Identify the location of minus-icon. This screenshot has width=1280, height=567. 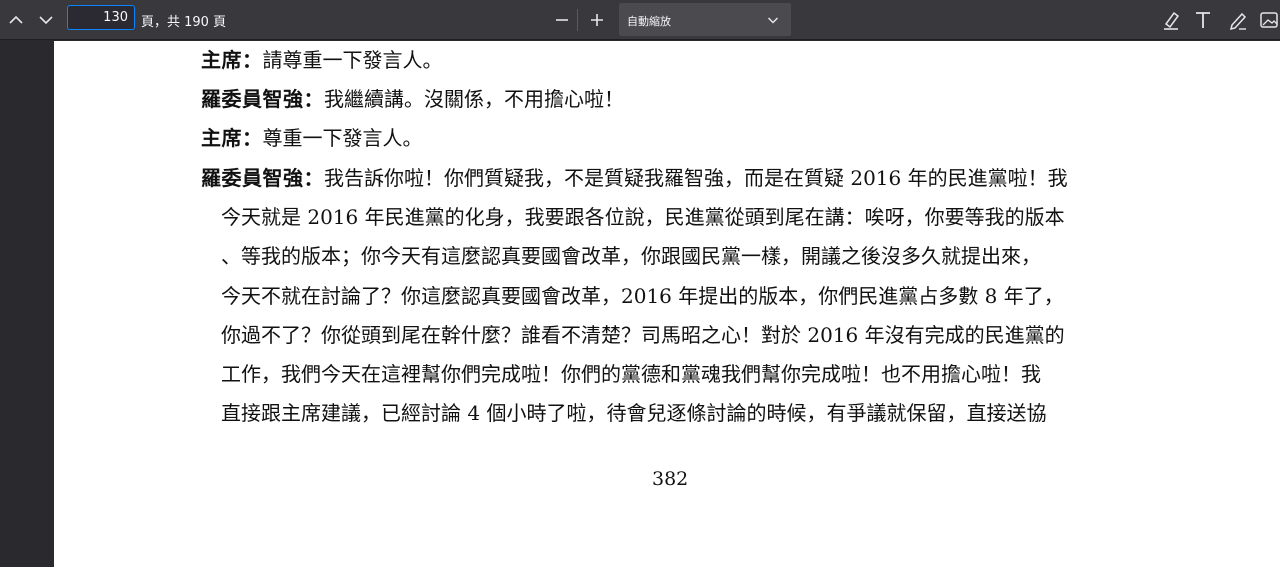
(562, 20).